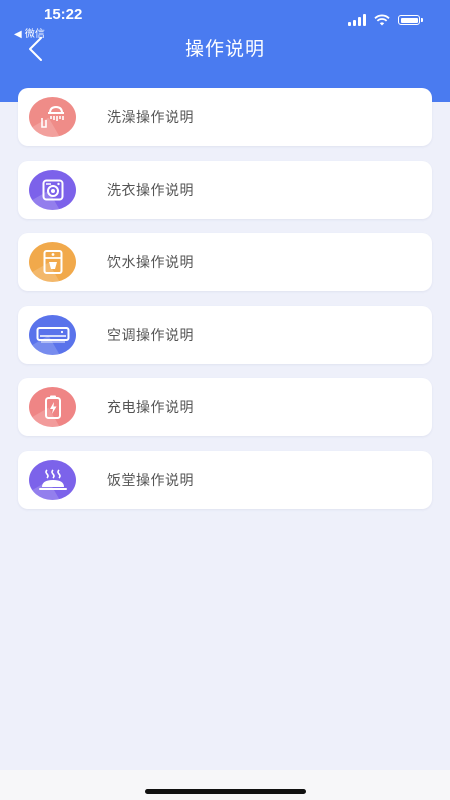 Image resolution: width=450 pixels, height=800 pixels. I want to click on list-item-label: 饮水操作说明, so click(150, 263).